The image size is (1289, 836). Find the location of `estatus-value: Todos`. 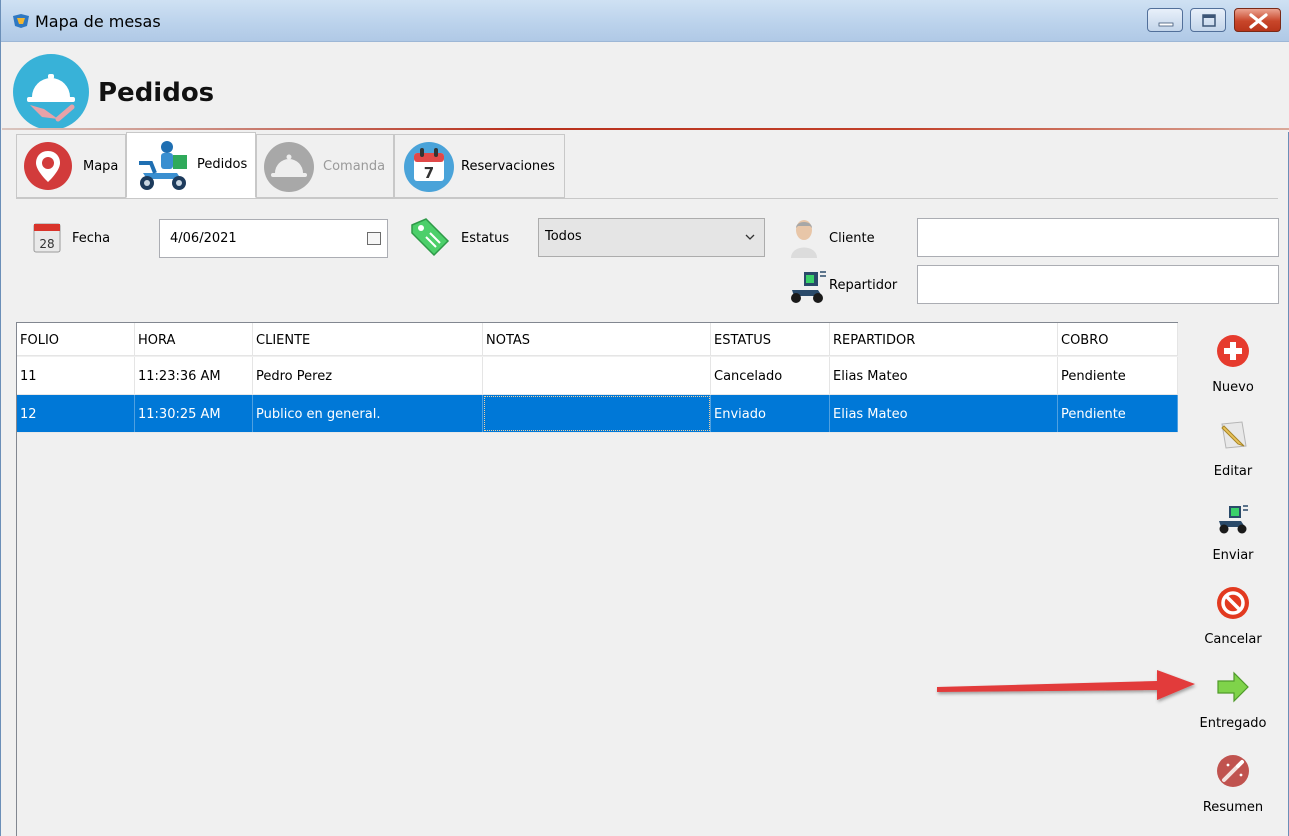

estatus-value: Todos is located at coordinates (563, 236).